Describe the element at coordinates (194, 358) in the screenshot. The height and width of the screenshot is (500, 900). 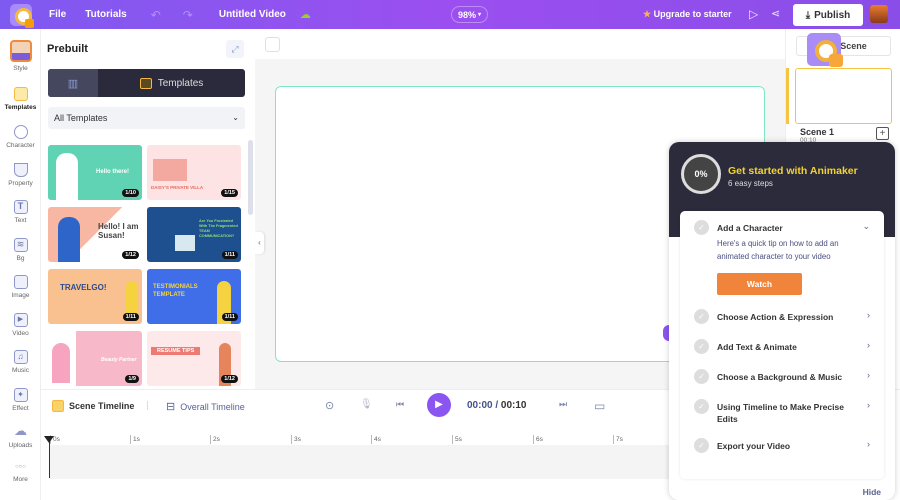
I see `template-card: RESUME TIPS 1/12` at that location.